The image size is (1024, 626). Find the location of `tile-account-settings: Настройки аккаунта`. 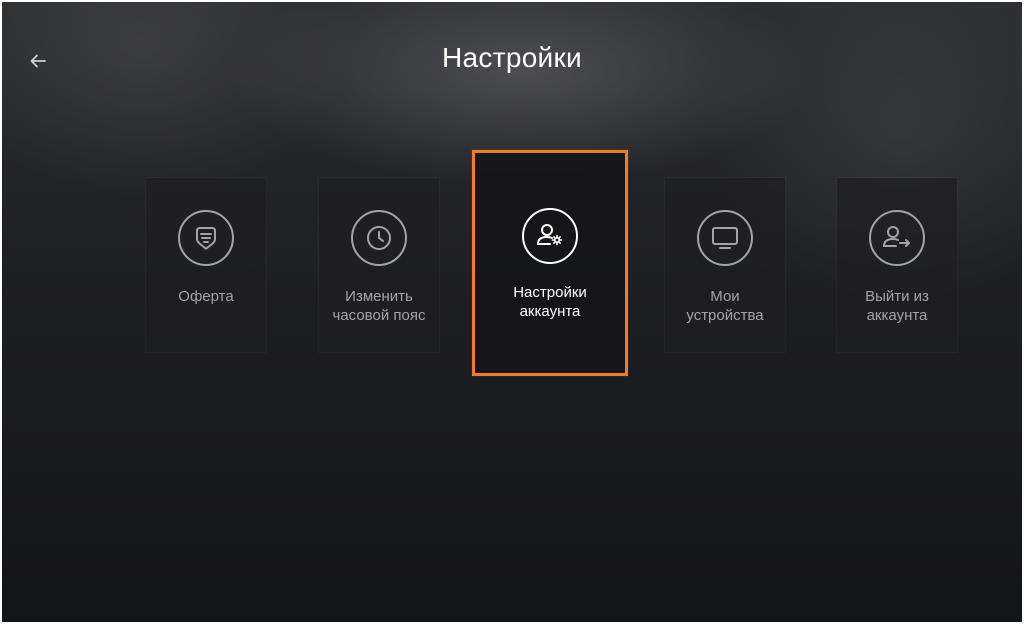

tile-account-settings: Настройки аккаунта is located at coordinates (550, 263).